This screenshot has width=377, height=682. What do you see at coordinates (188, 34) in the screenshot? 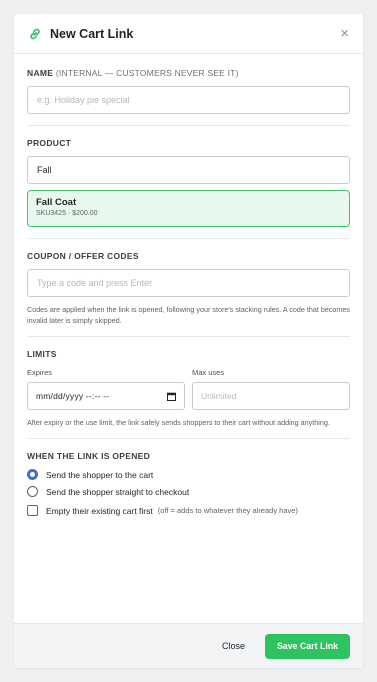
I see `modal-header: New Cart Link ×` at bounding box center [188, 34].